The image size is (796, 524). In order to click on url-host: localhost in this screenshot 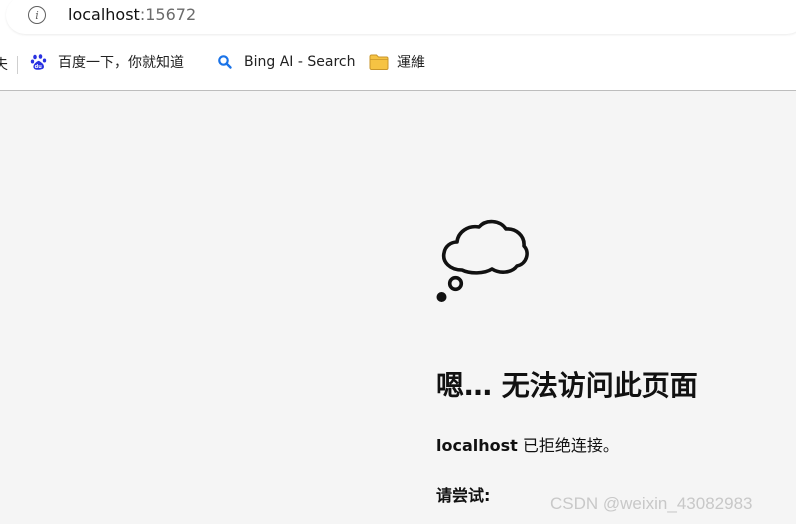, I will do `click(104, 14)`.